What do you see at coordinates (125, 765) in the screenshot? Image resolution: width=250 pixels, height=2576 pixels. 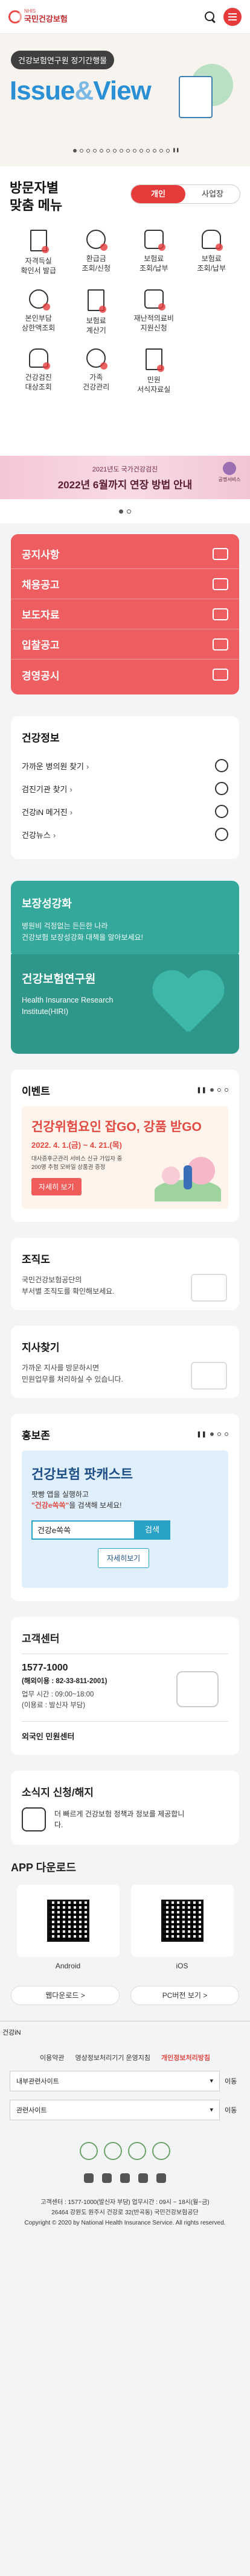 I see `health-info-row: 가까운 병의원 찾기 ›` at bounding box center [125, 765].